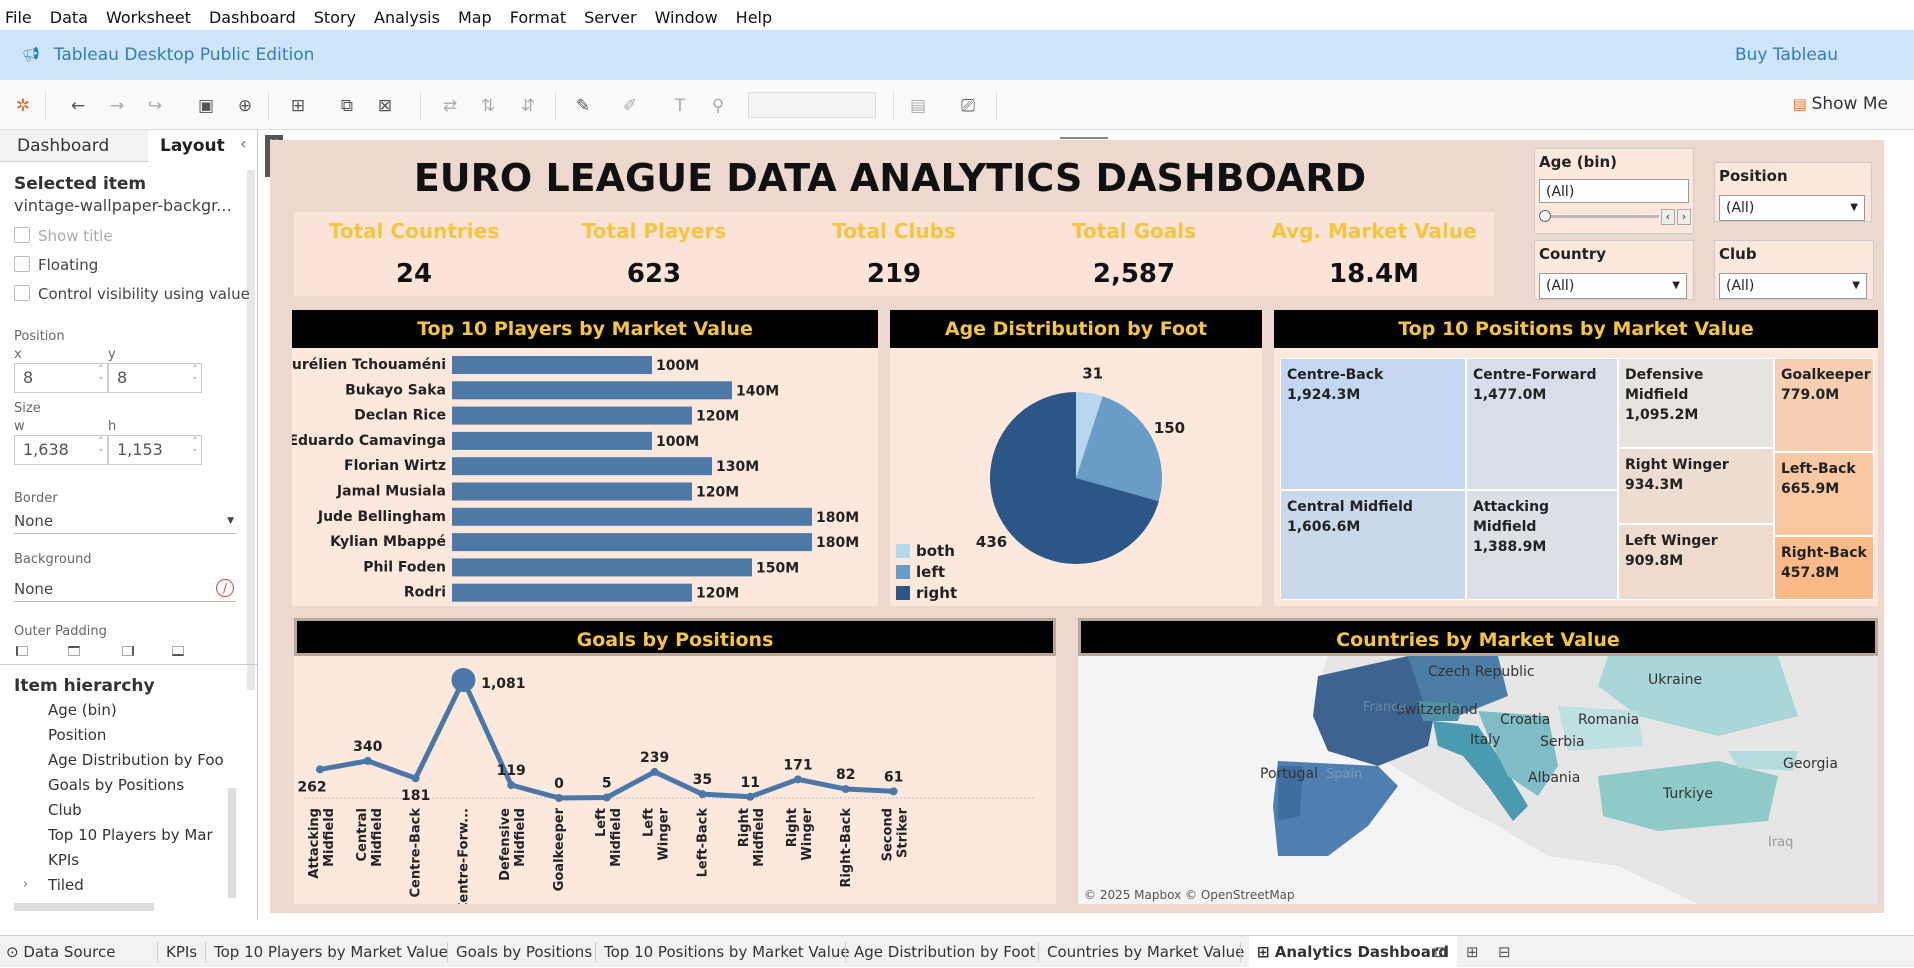 The height and width of the screenshot is (968, 1914). Describe the element at coordinates (74, 651) in the screenshot. I see `padding-top-icon` at that location.